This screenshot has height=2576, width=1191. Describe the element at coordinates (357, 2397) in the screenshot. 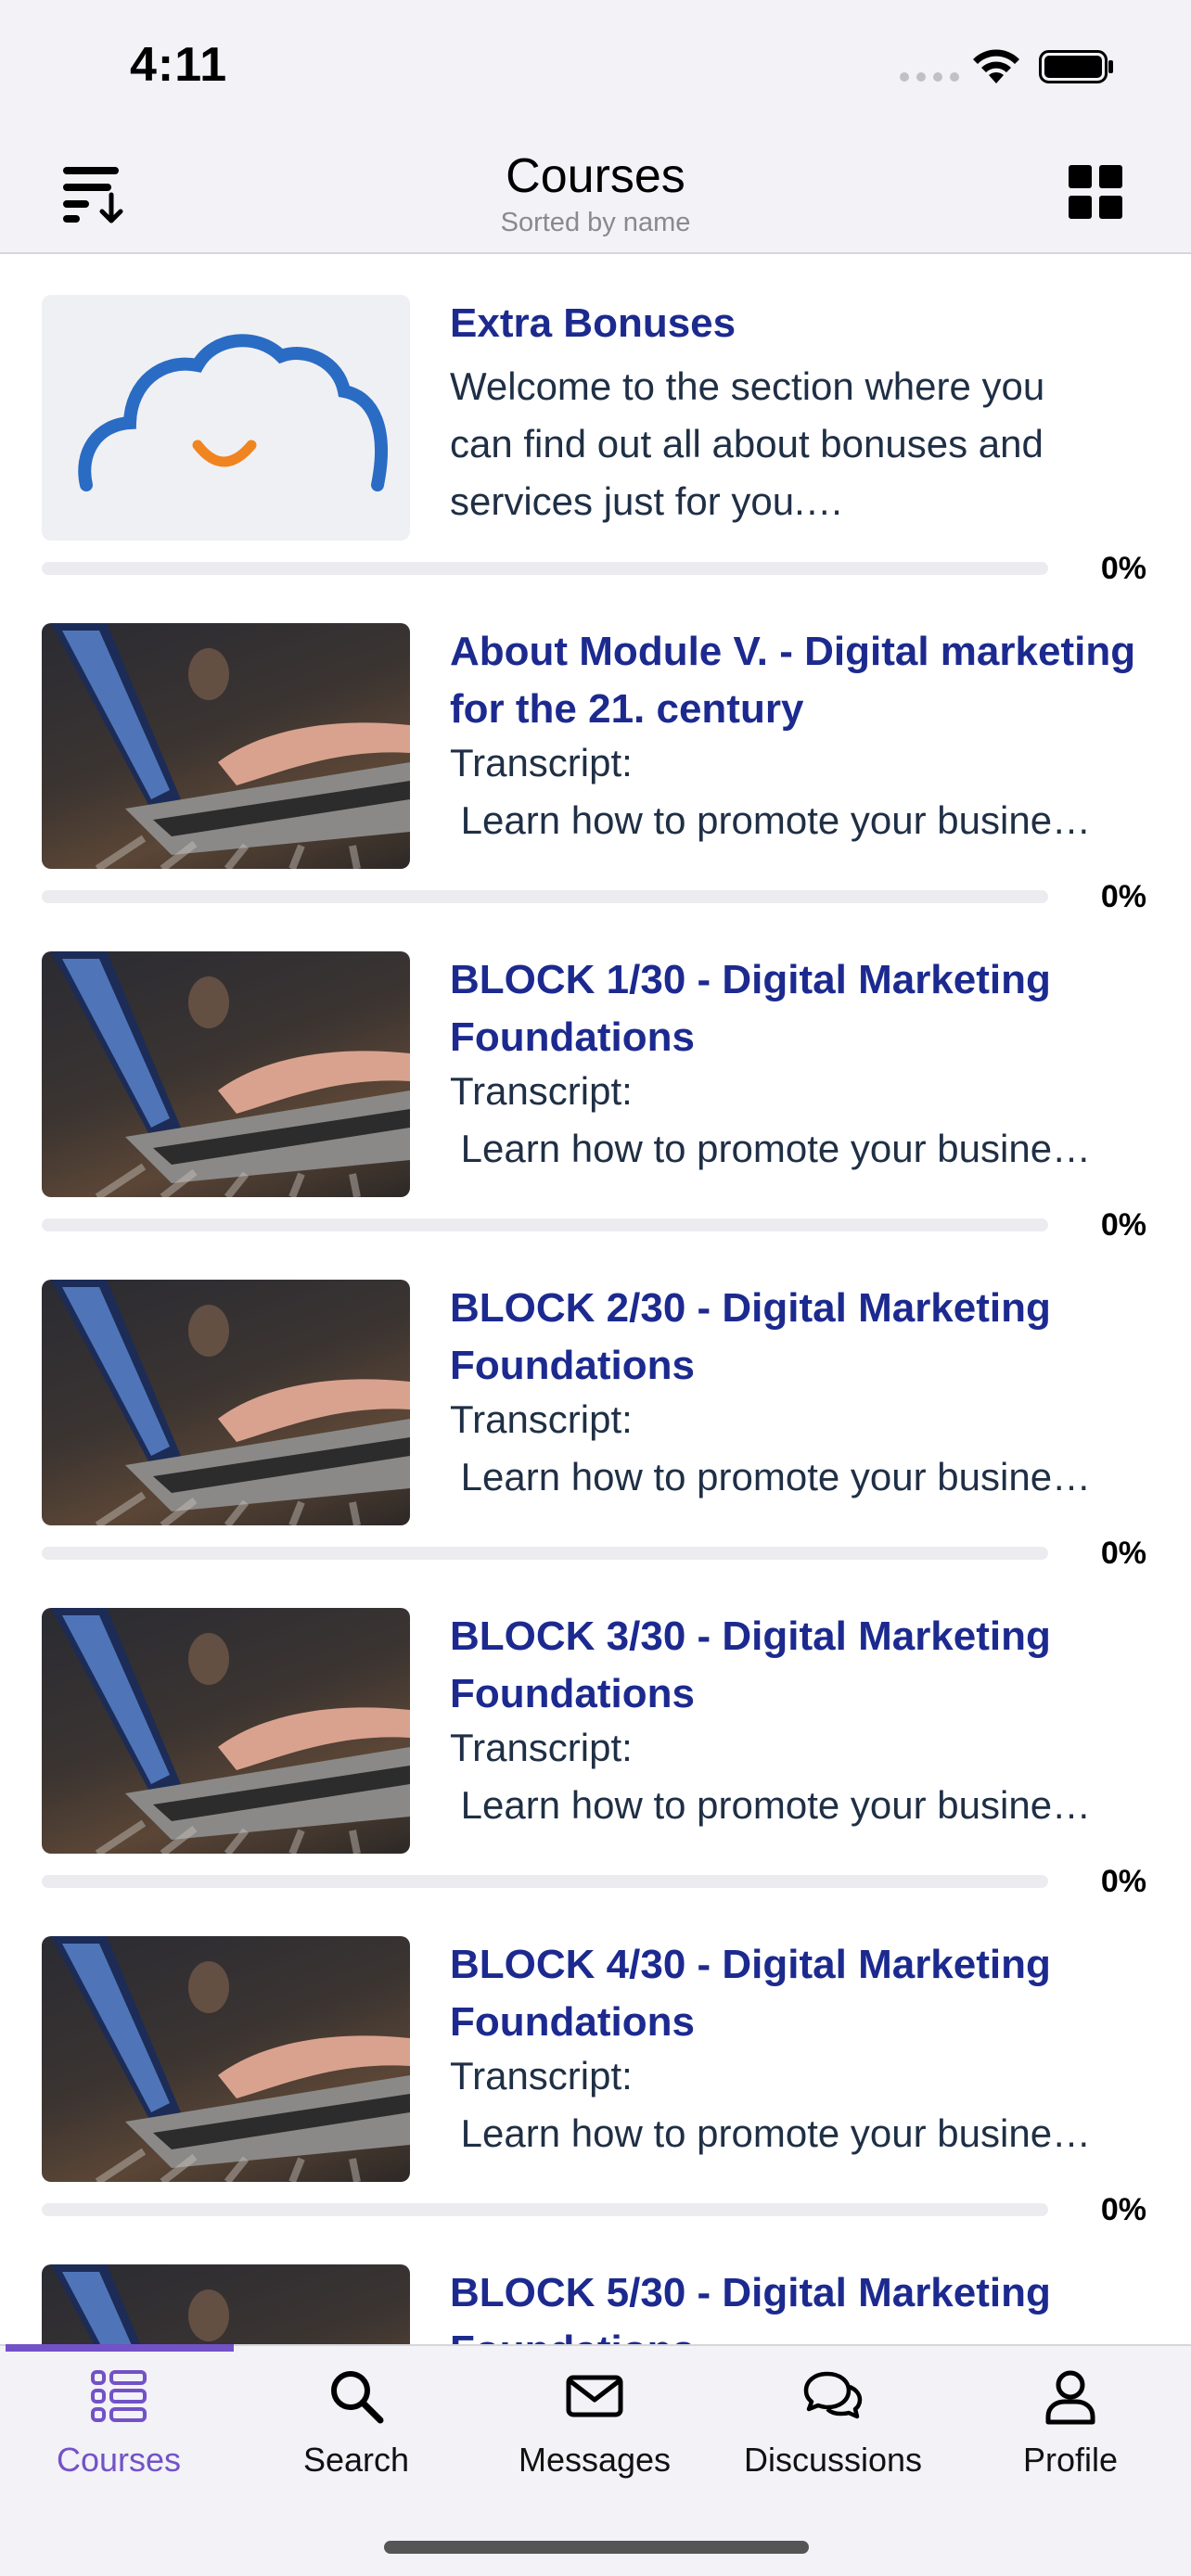

I see `search-icon` at that location.